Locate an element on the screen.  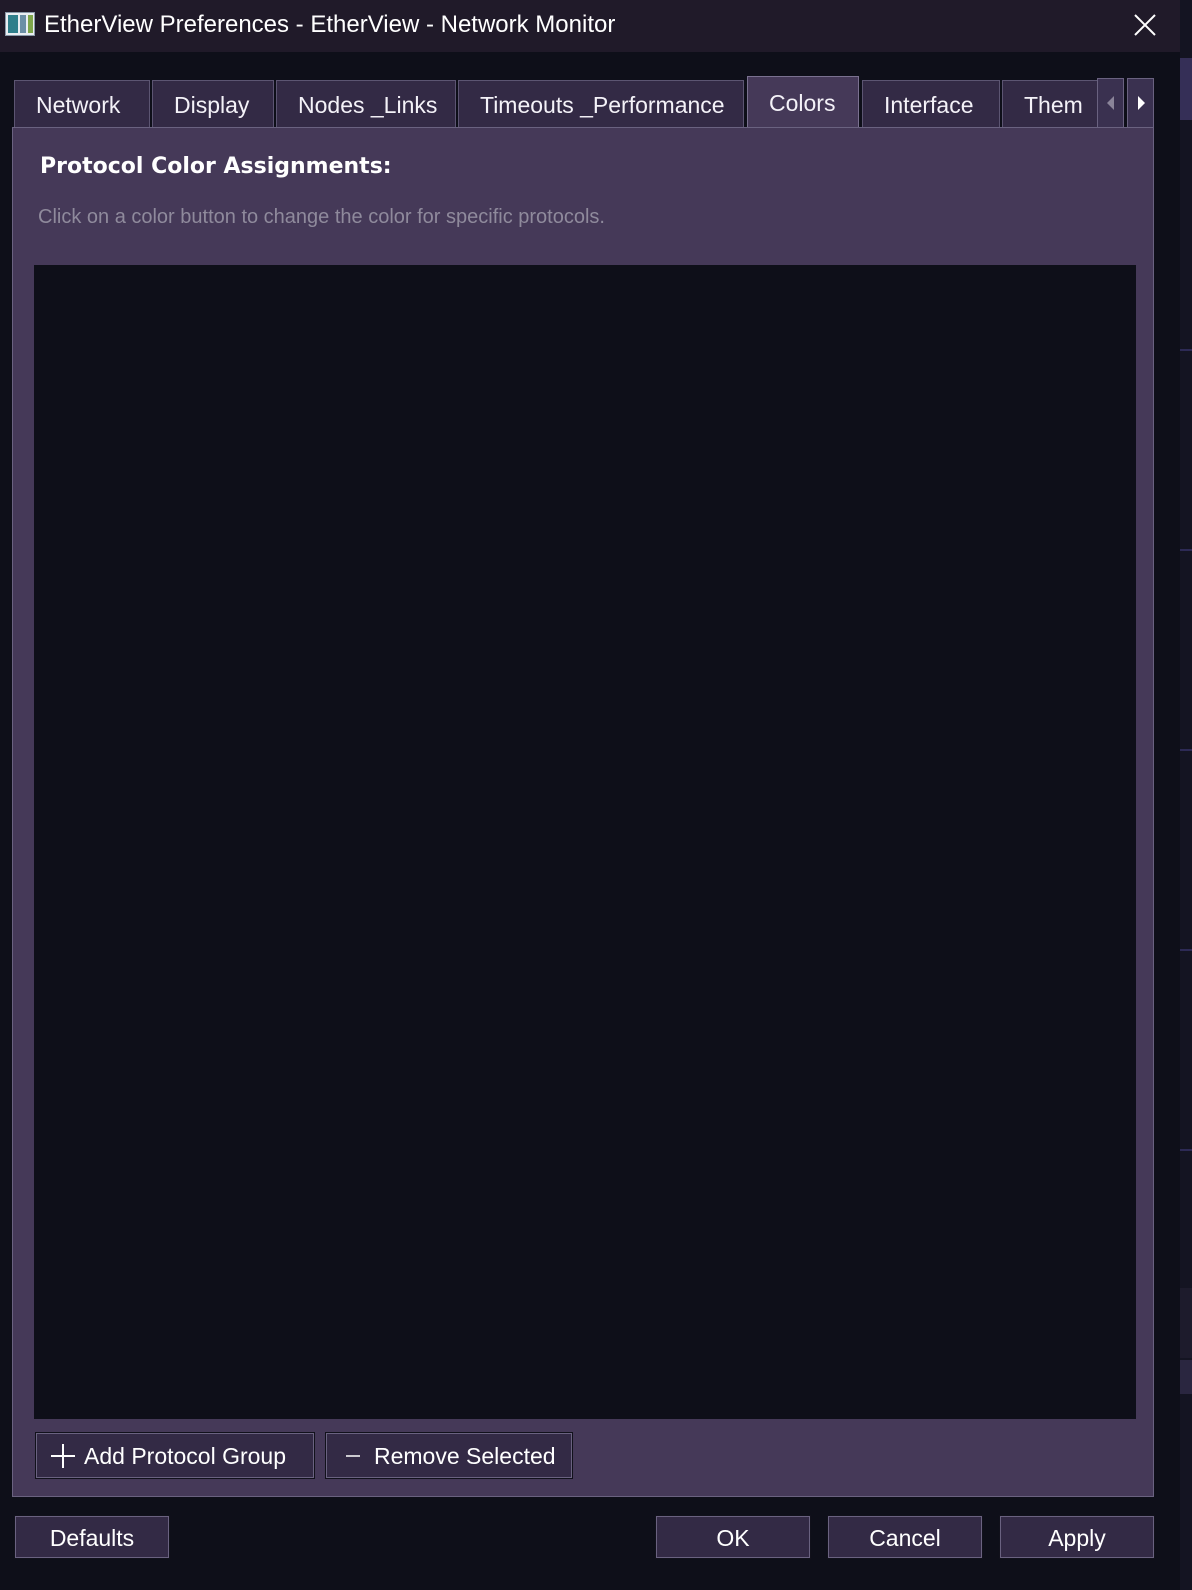
tab-interface: Interface is located at coordinates (931, 104).